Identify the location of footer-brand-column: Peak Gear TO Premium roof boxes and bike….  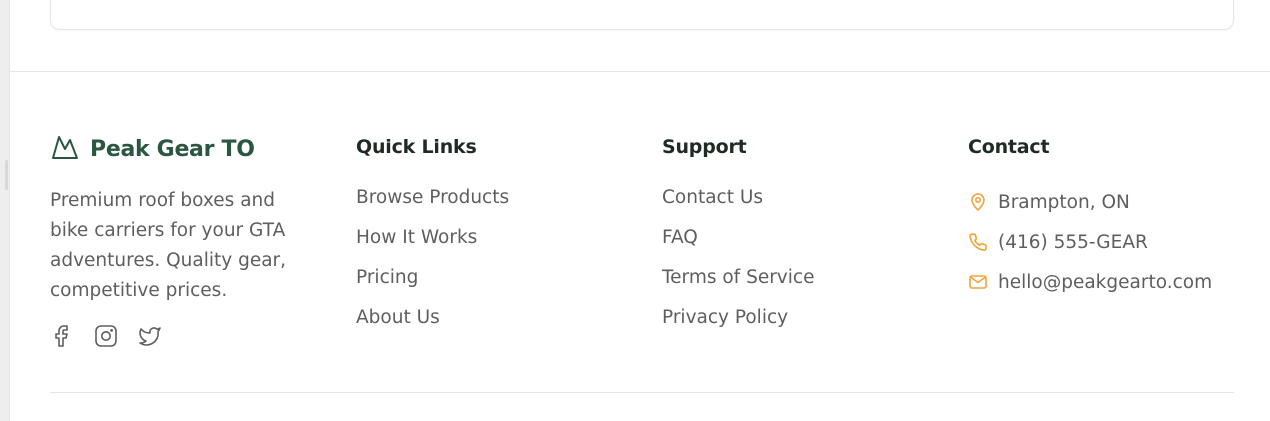
(185, 241).